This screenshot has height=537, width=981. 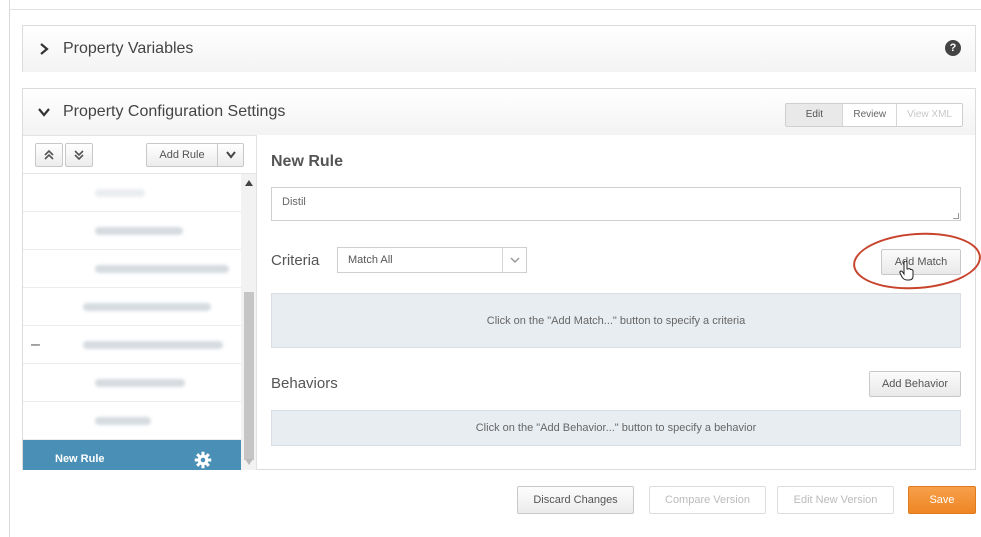 I want to click on page-top-border, so click(x=495, y=9).